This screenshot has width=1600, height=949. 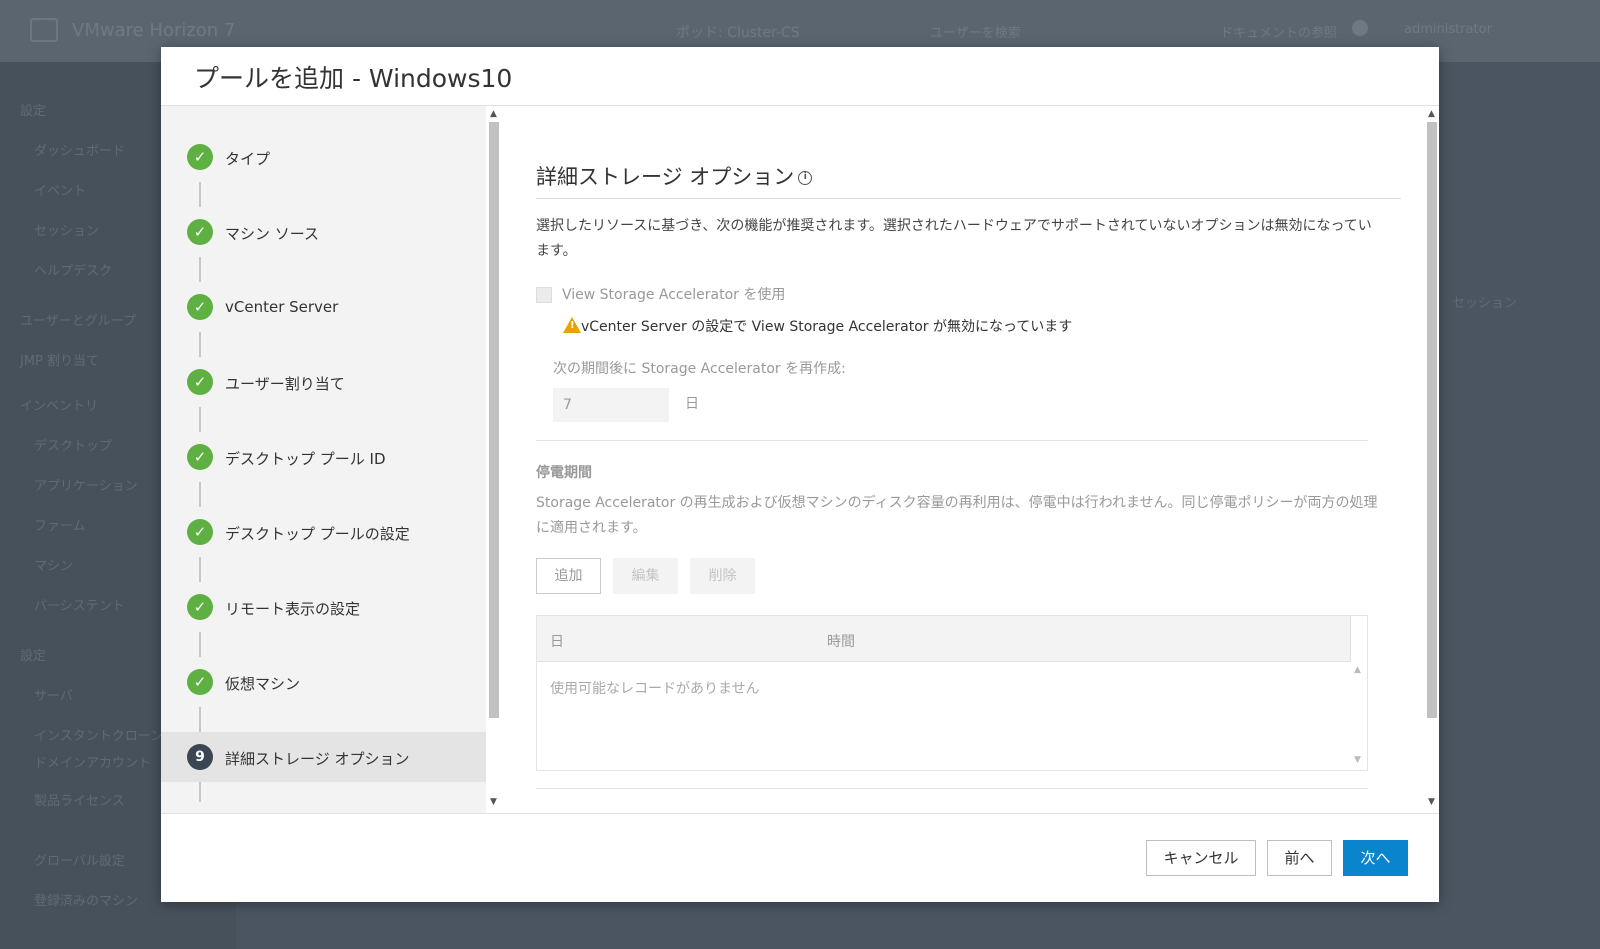 I want to click on column-header-day: 日, so click(x=557, y=641).